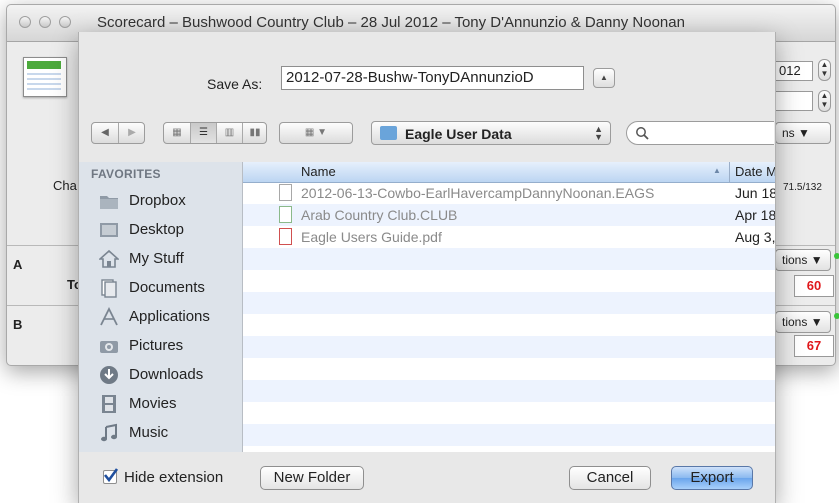 The width and height of the screenshot is (839, 503). What do you see at coordinates (794, 71) in the screenshot?
I see `year-field: 012` at bounding box center [794, 71].